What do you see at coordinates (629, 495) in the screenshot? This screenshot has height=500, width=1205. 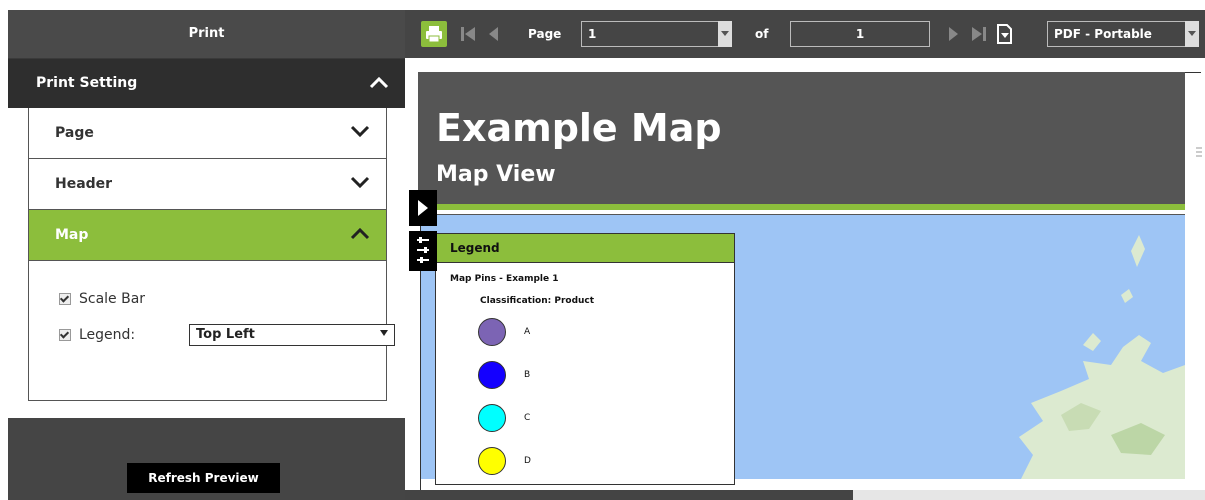 I see `horizontal-scrollbar-thumb` at bounding box center [629, 495].